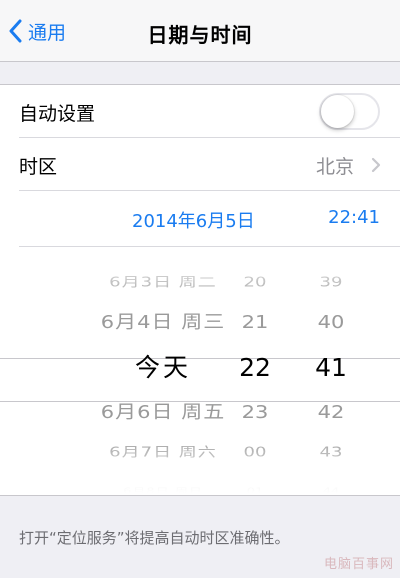  What do you see at coordinates (57, 114) in the screenshot?
I see `auto-set-label: 自动设置` at bounding box center [57, 114].